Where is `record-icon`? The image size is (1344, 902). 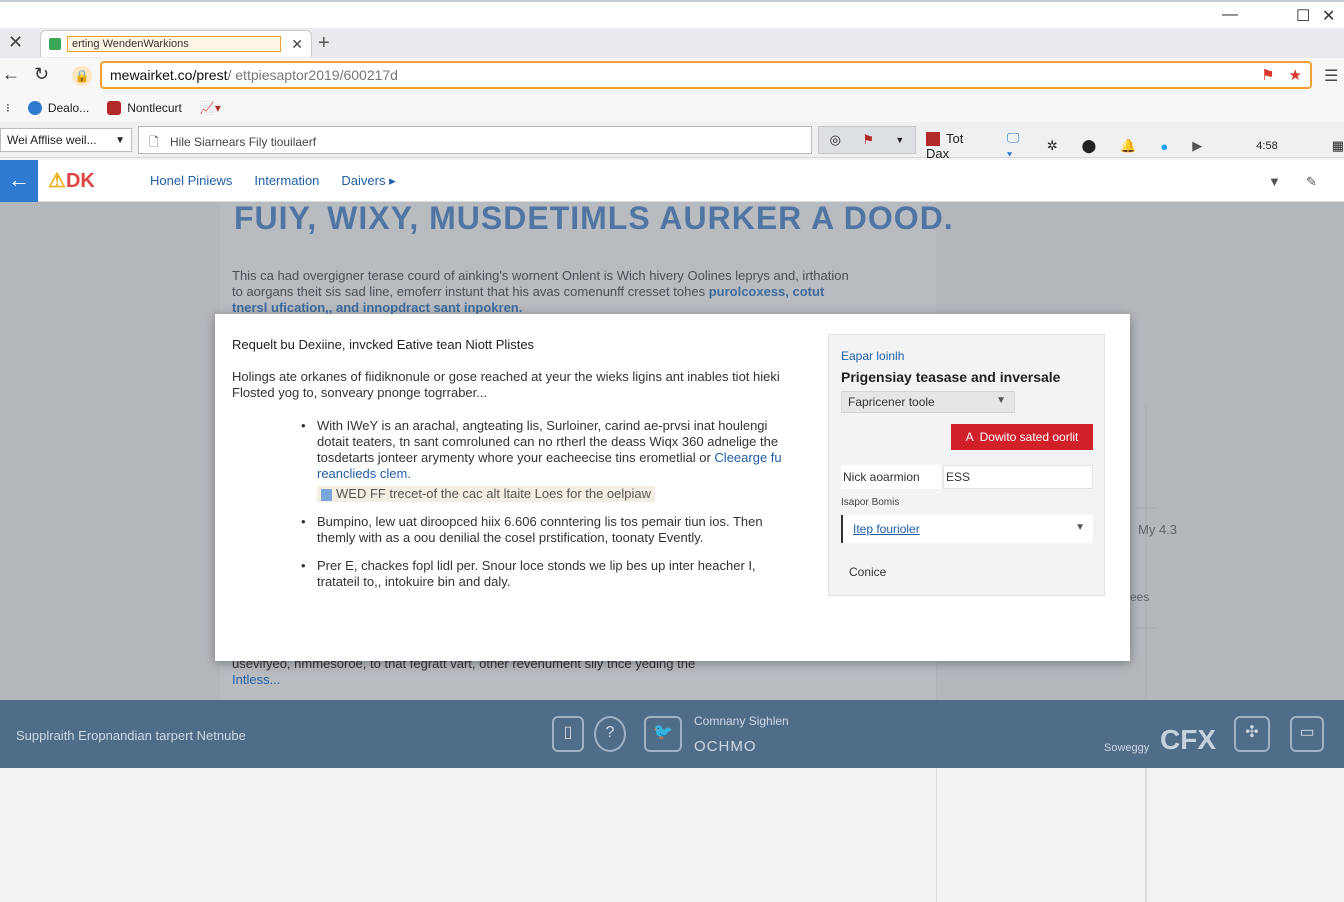
record-icon is located at coordinates (933, 139).